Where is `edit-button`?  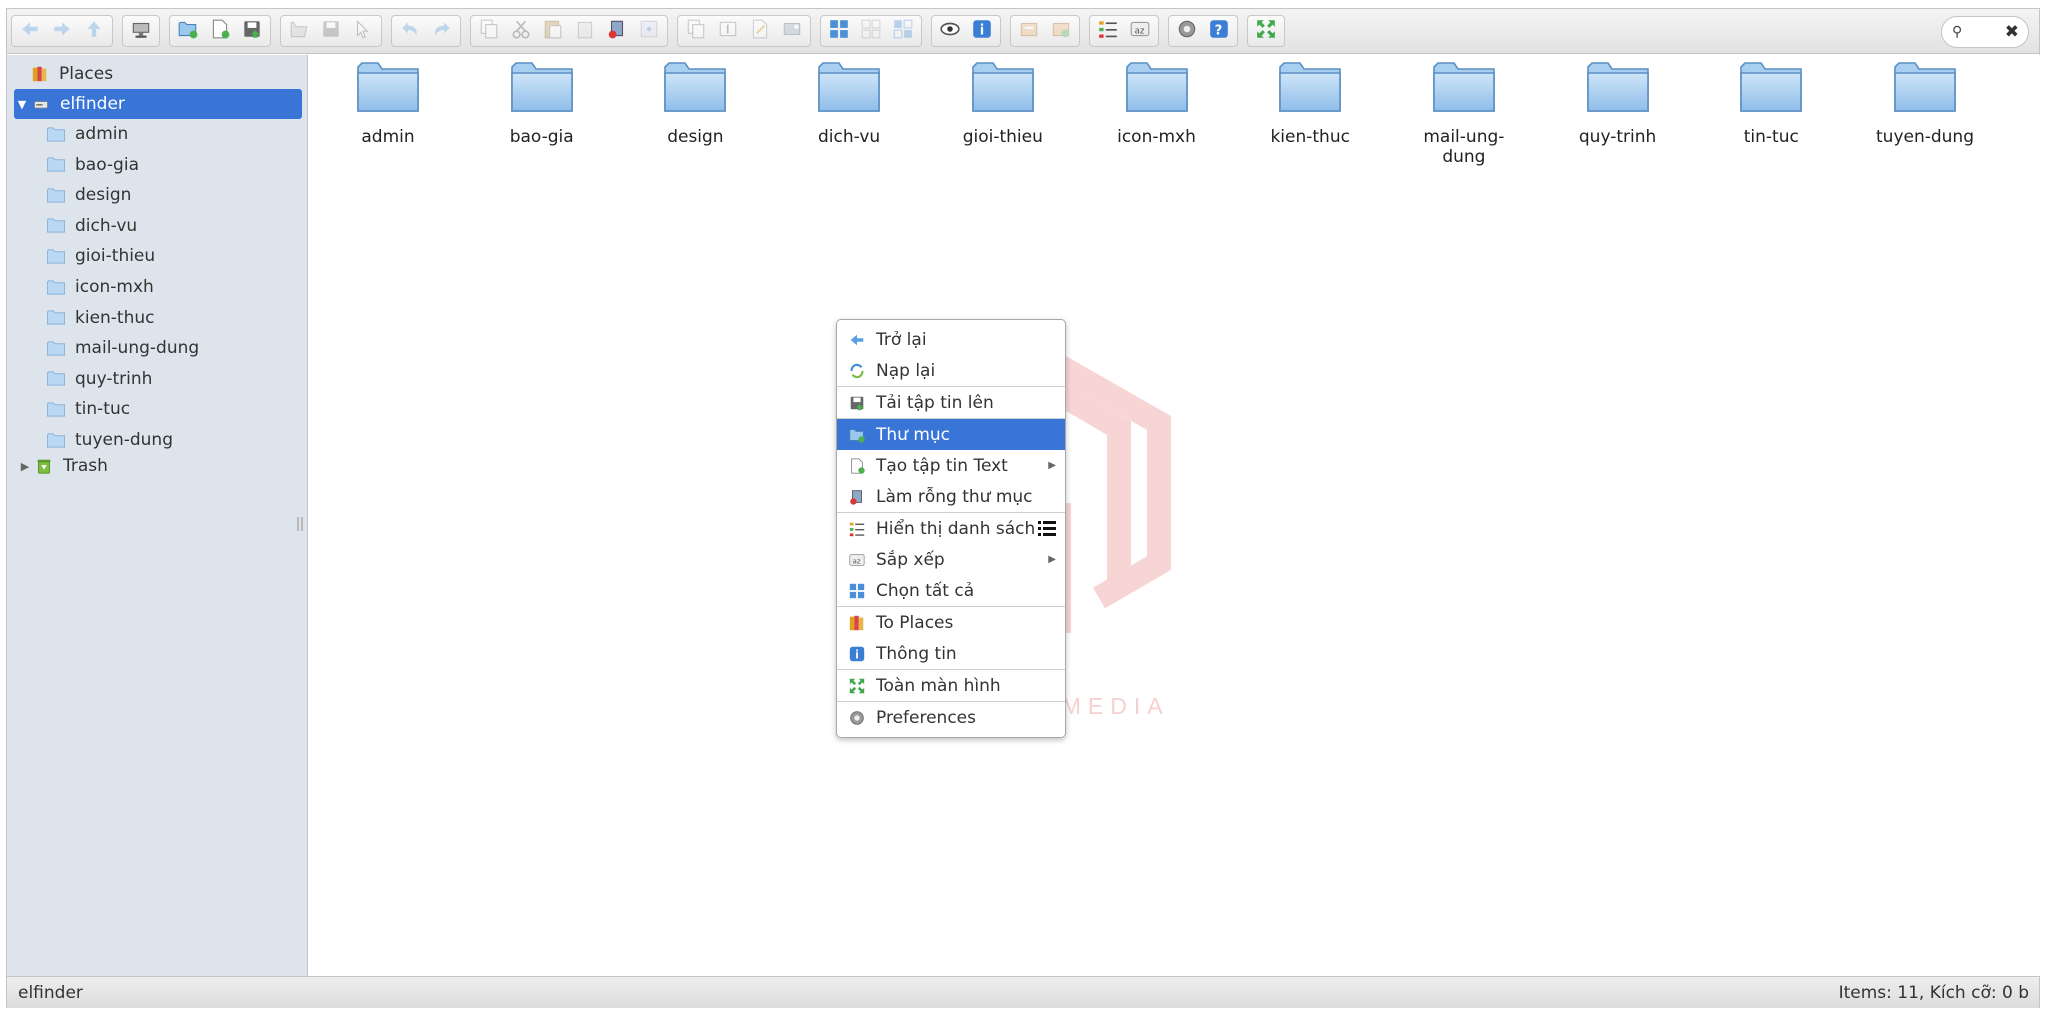 edit-button is located at coordinates (760, 31).